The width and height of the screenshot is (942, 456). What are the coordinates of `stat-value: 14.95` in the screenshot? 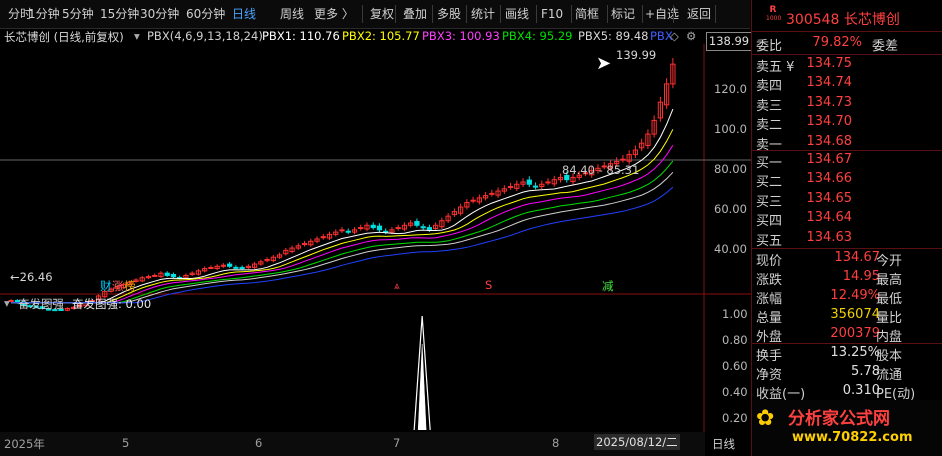 It's located at (861, 276).